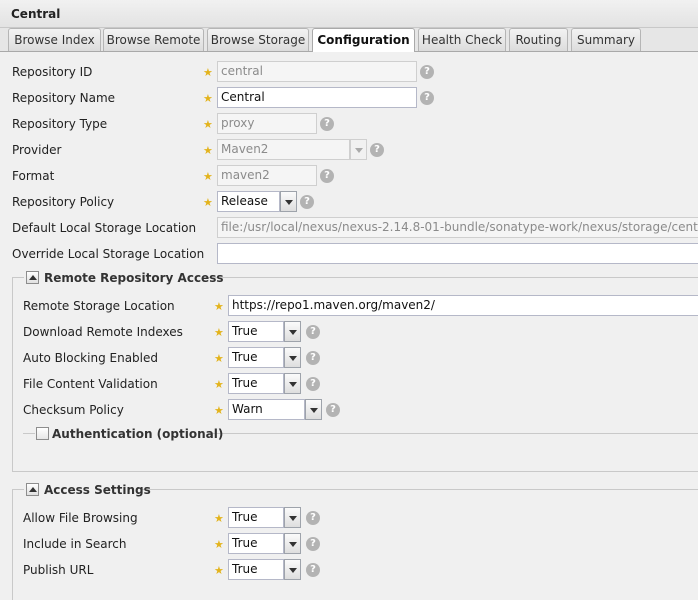  I want to click on file-validation-select: True, so click(264, 383).